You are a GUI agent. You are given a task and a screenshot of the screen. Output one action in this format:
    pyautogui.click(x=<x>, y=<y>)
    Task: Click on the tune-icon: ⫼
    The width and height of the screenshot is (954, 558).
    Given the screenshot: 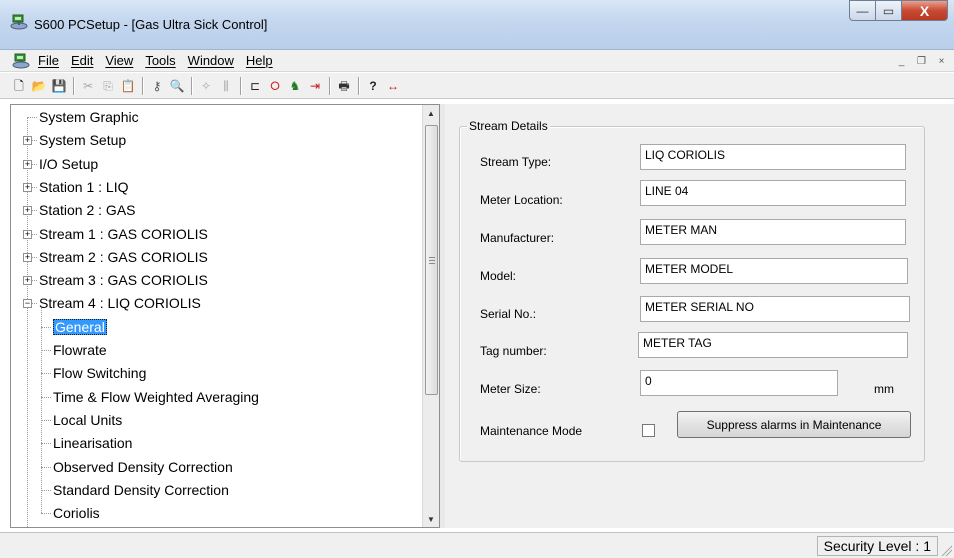 What is the action you would take?
    pyautogui.click(x=226, y=86)
    